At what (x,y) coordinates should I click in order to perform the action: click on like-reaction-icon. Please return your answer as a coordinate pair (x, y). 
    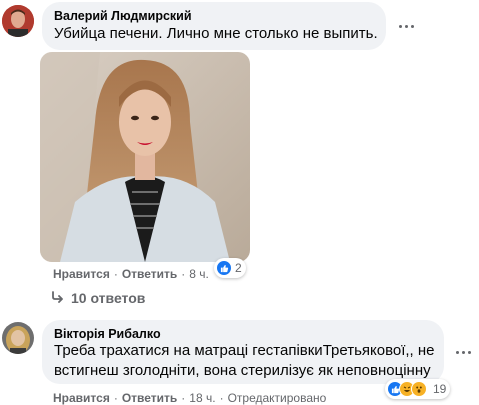
    Looking at the image, I should click on (224, 268).